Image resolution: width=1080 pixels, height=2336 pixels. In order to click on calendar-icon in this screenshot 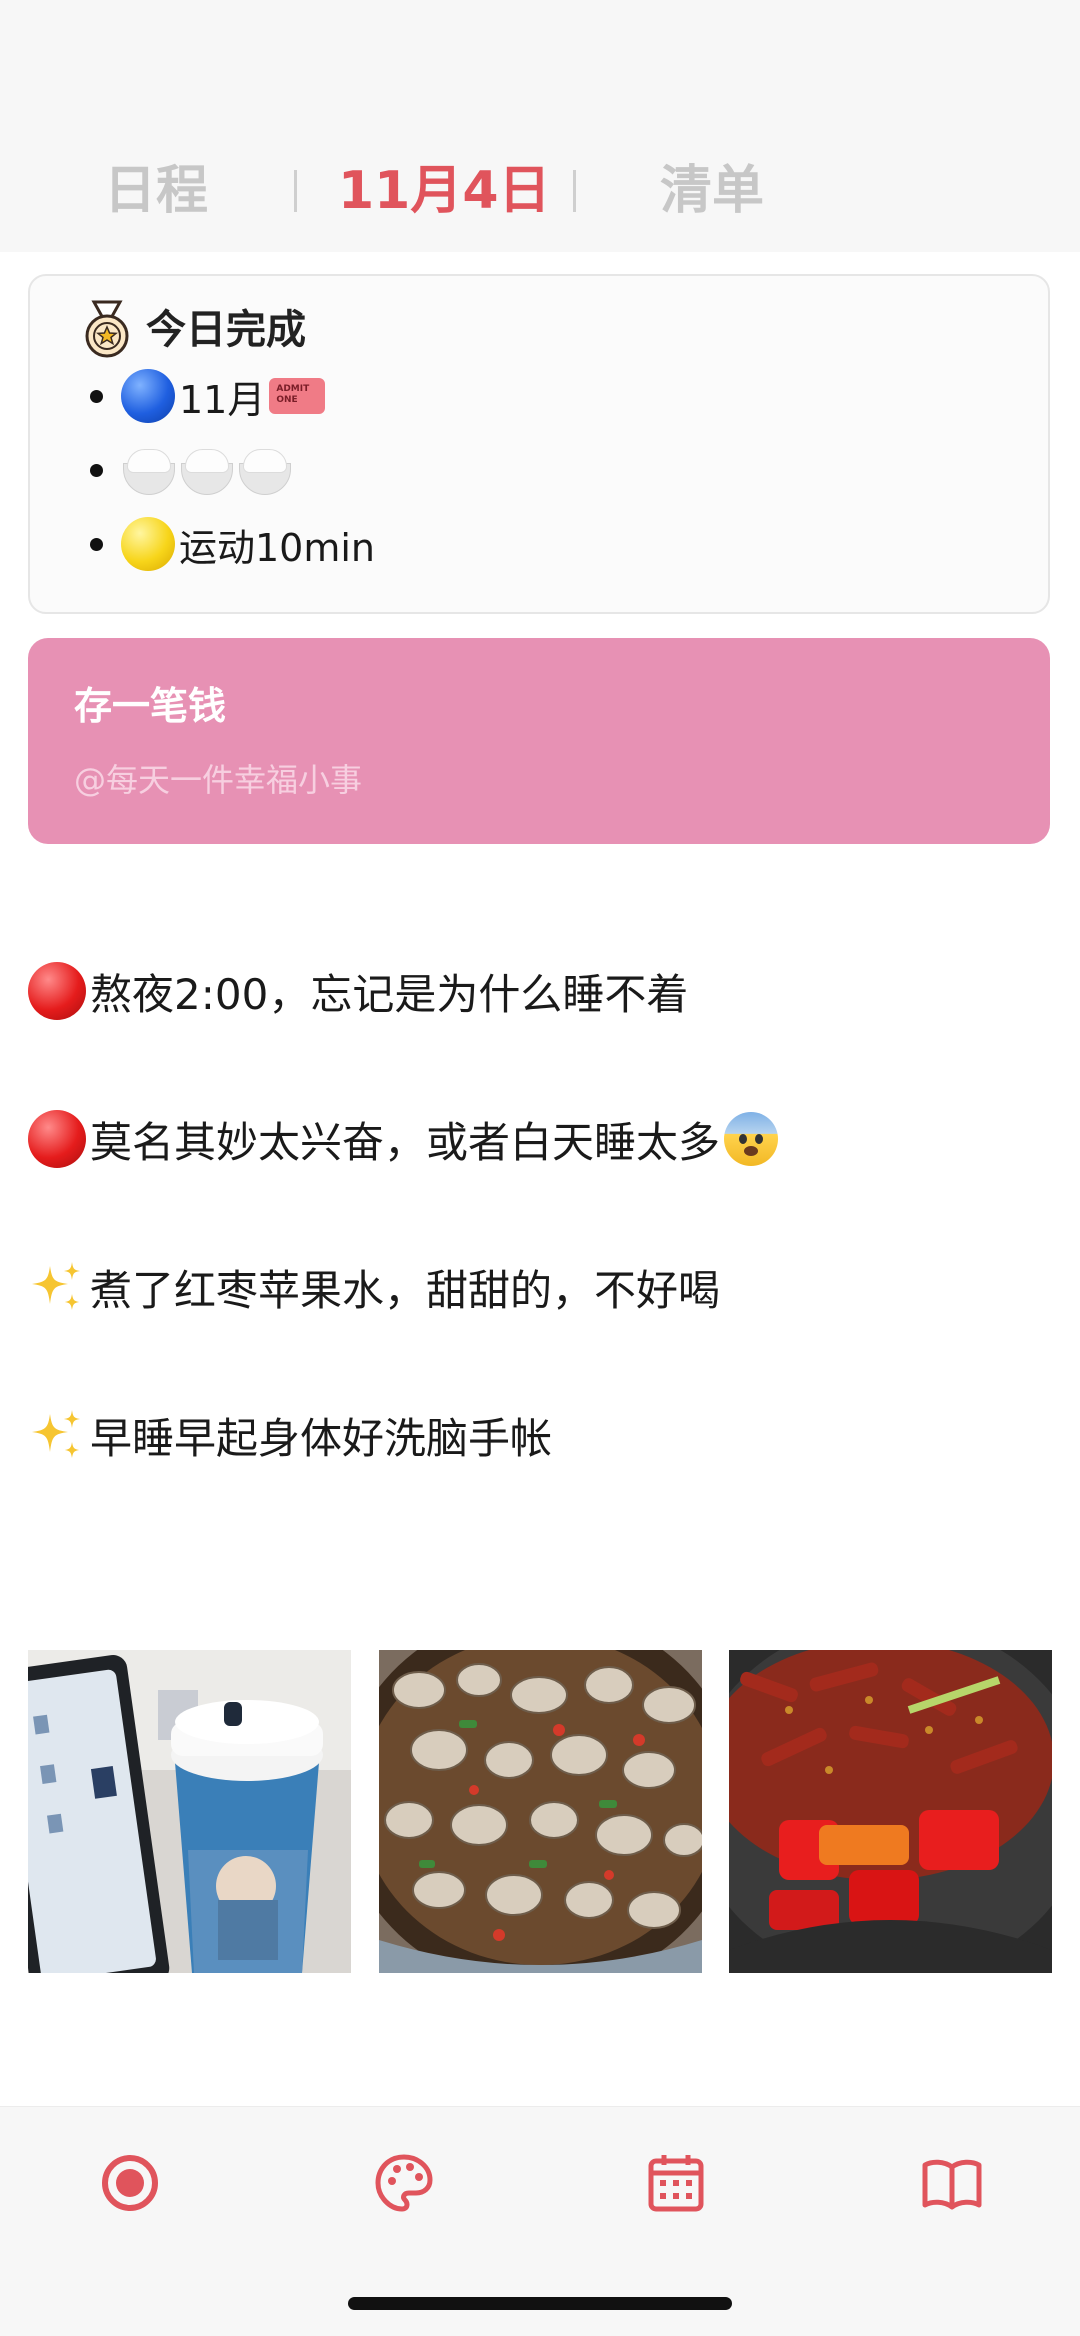, I will do `click(676, 2183)`.